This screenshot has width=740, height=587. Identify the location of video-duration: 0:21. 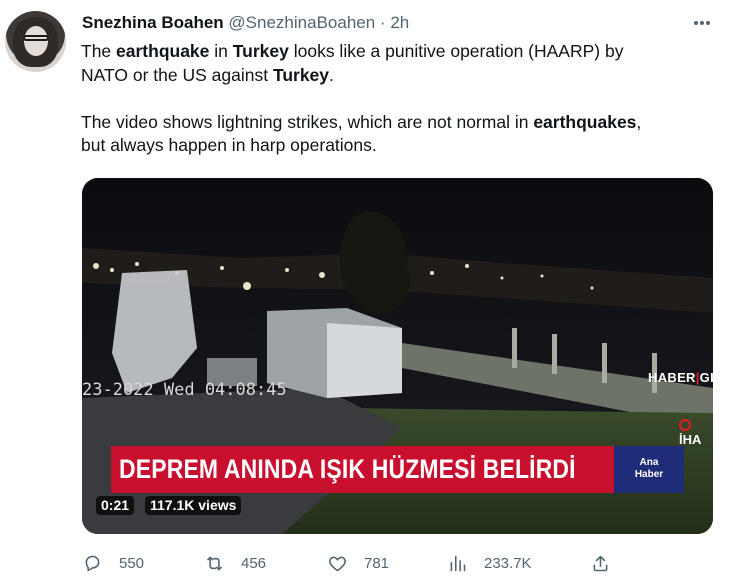
(115, 505).